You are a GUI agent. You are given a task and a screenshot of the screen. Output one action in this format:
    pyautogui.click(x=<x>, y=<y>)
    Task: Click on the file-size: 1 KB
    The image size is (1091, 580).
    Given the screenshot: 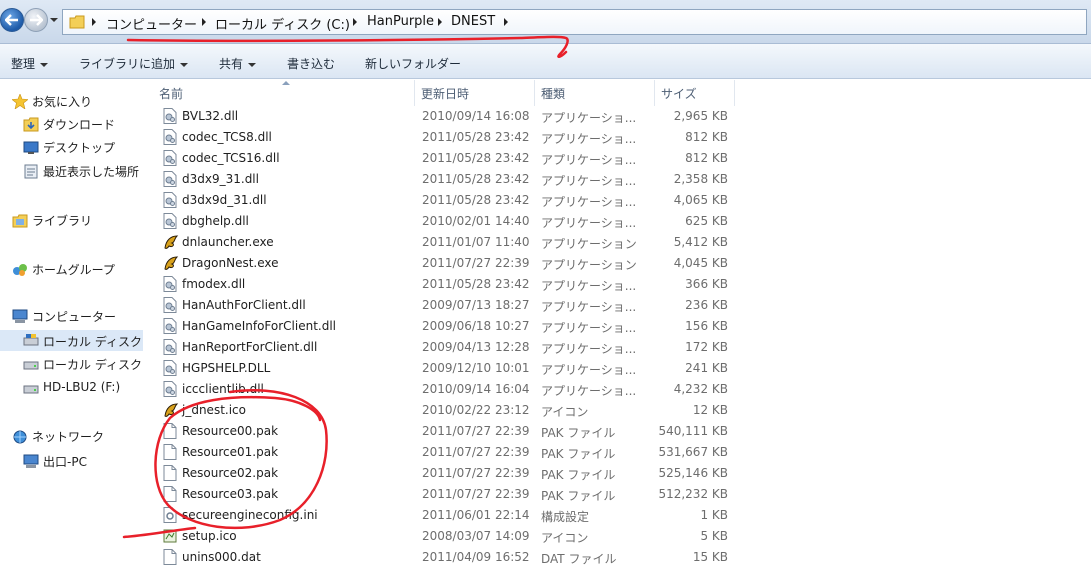 What is the action you would take?
    pyautogui.click(x=714, y=515)
    